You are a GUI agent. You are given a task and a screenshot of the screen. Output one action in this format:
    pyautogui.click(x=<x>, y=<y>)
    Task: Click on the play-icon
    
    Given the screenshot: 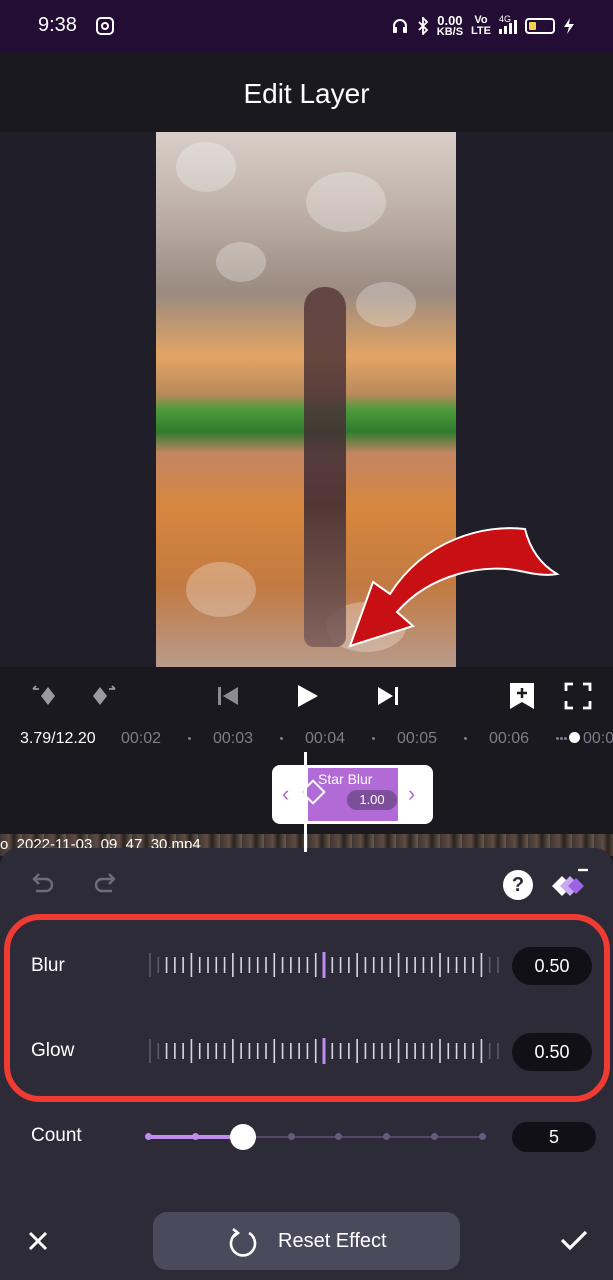 What is the action you would take?
    pyautogui.click(x=308, y=696)
    